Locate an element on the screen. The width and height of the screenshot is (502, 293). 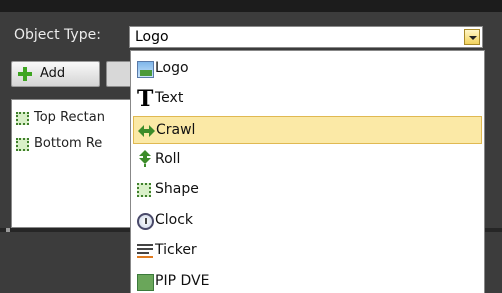
roll-icon is located at coordinates (145, 158).